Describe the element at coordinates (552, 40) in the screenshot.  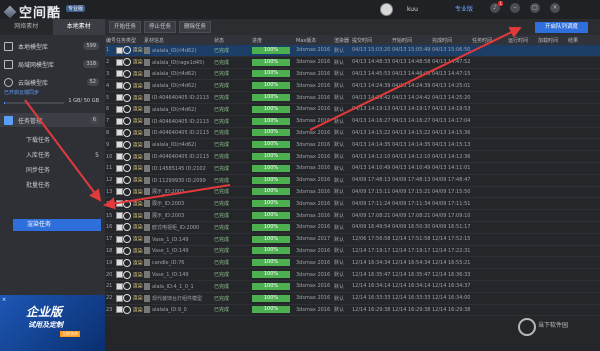
I see `column-header: 加载时间` at that location.